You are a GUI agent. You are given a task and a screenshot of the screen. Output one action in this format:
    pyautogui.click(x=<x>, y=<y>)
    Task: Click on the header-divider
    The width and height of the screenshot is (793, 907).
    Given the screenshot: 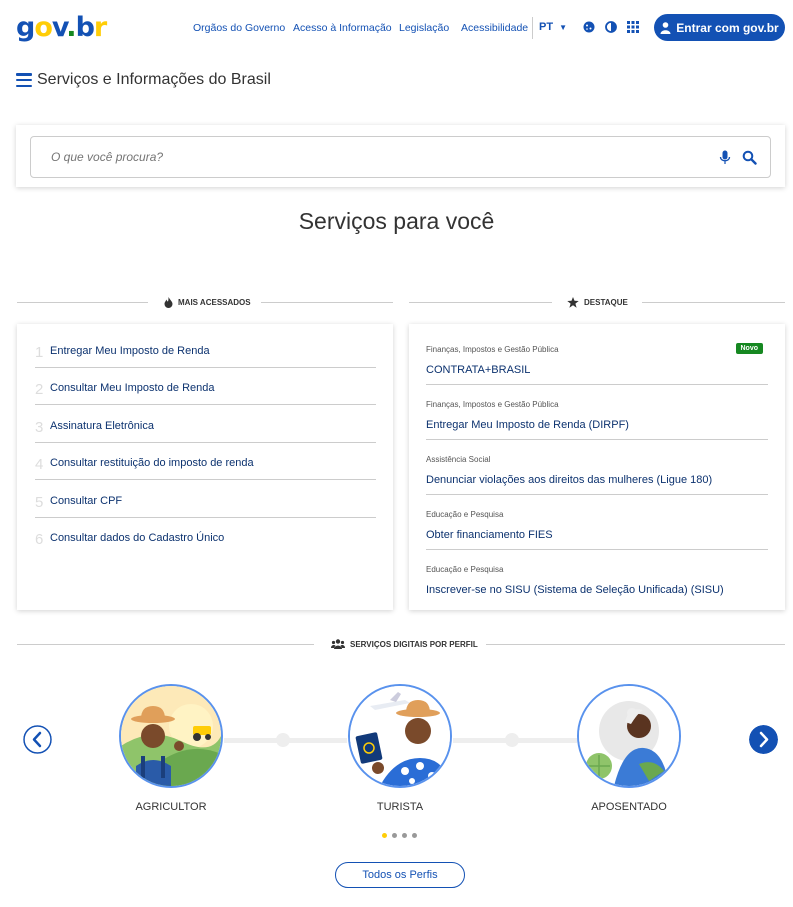 What is the action you would take?
    pyautogui.click(x=532, y=28)
    